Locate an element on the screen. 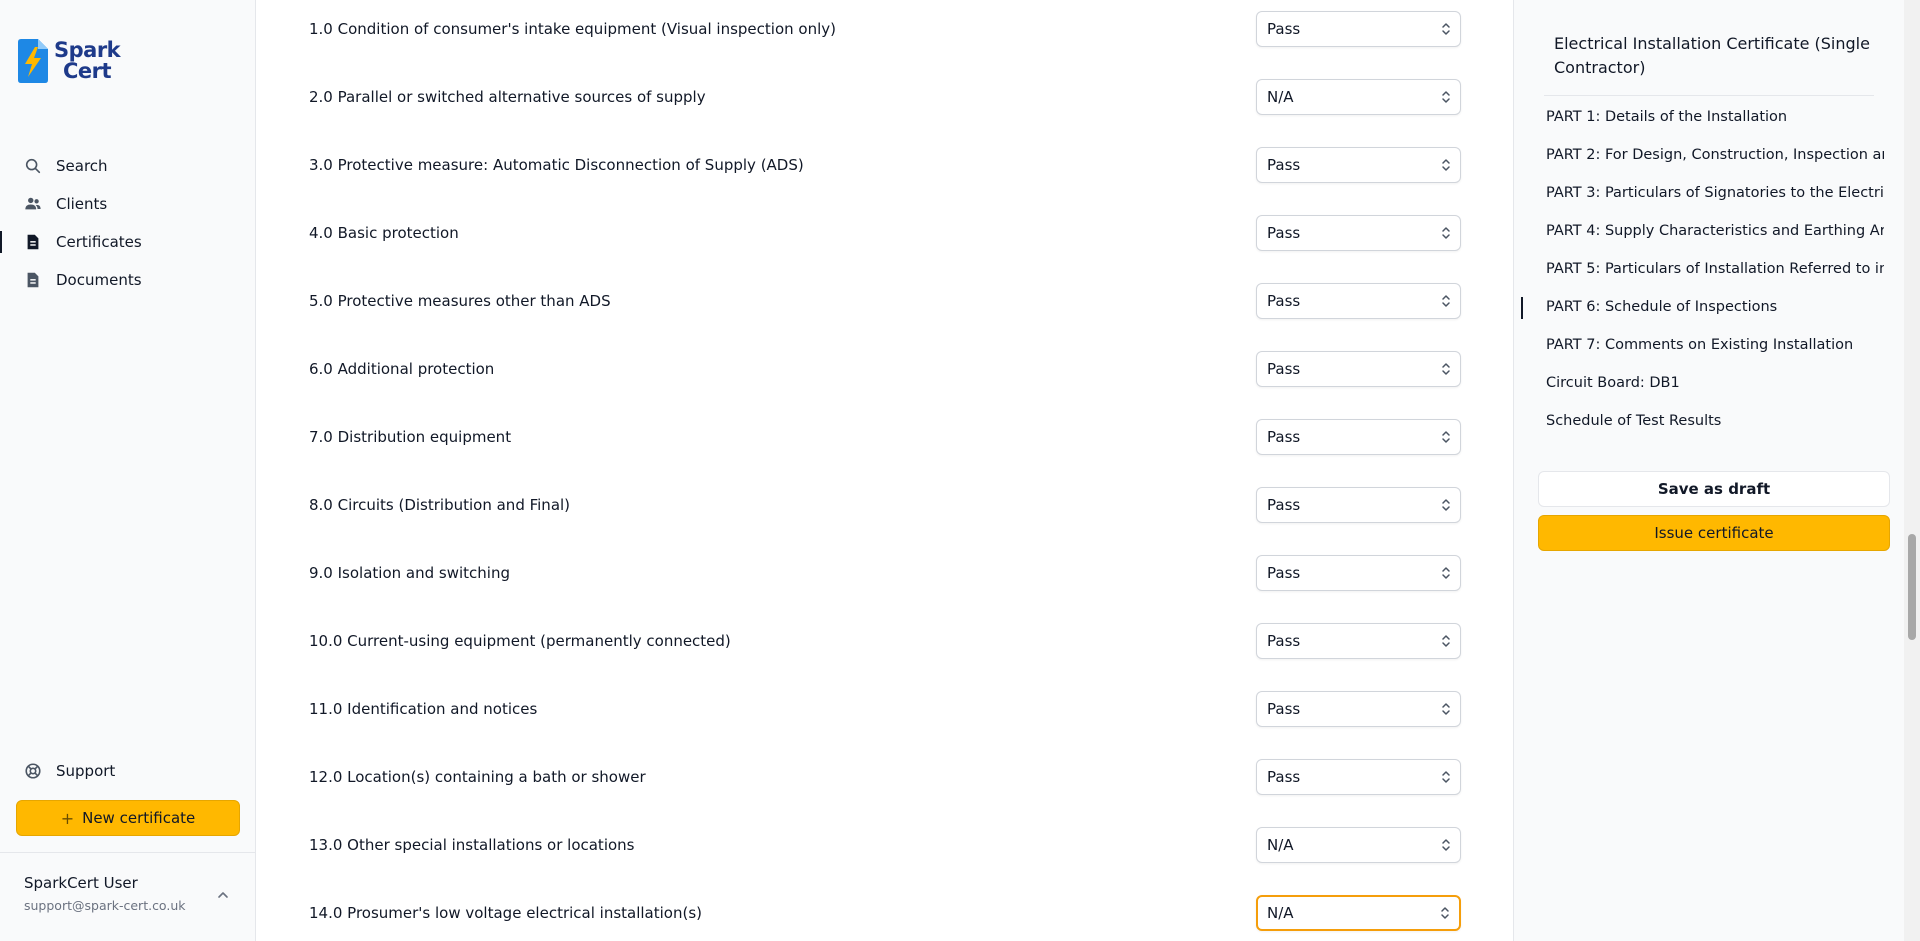 The width and height of the screenshot is (1920, 941). nav-label-certificates: Certificates is located at coordinates (99, 242).